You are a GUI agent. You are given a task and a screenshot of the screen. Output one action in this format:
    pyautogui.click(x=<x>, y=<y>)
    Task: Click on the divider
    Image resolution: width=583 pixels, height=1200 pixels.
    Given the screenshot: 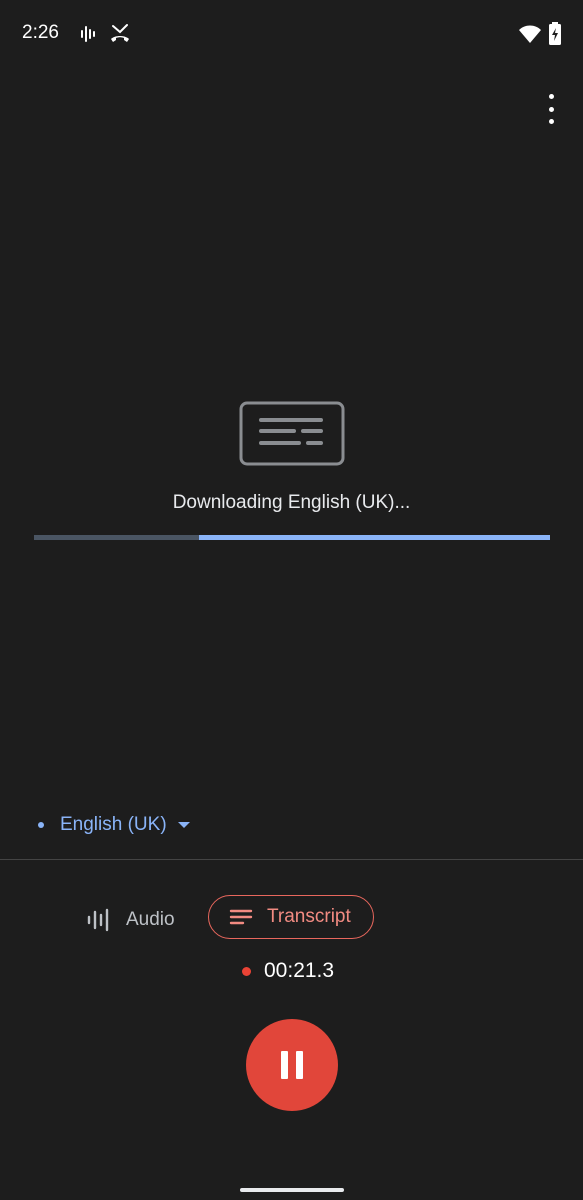 What is the action you would take?
    pyautogui.click(x=291, y=859)
    